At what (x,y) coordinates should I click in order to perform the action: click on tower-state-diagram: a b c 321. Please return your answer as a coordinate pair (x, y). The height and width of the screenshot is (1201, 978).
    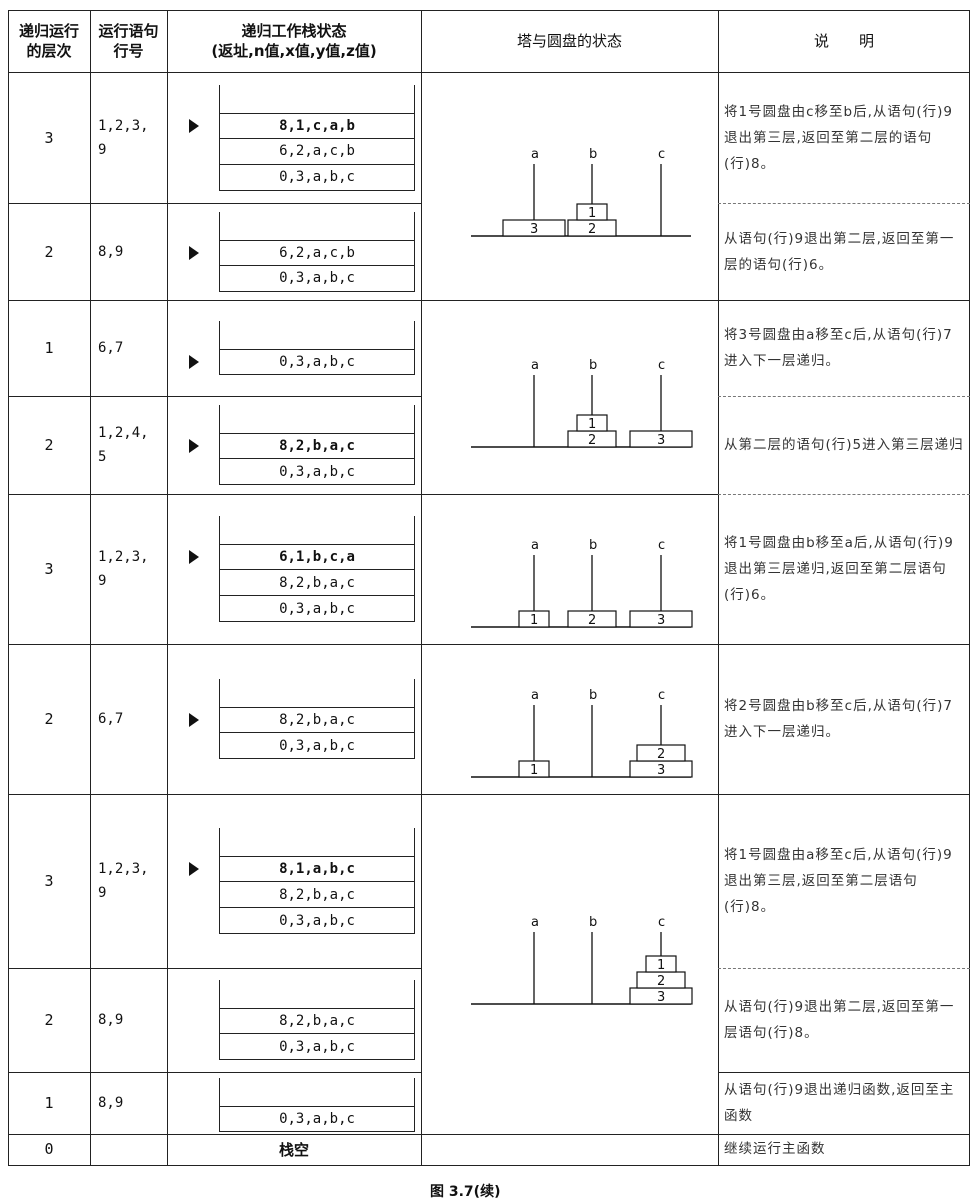
    Looking at the image, I should click on (582, 960).